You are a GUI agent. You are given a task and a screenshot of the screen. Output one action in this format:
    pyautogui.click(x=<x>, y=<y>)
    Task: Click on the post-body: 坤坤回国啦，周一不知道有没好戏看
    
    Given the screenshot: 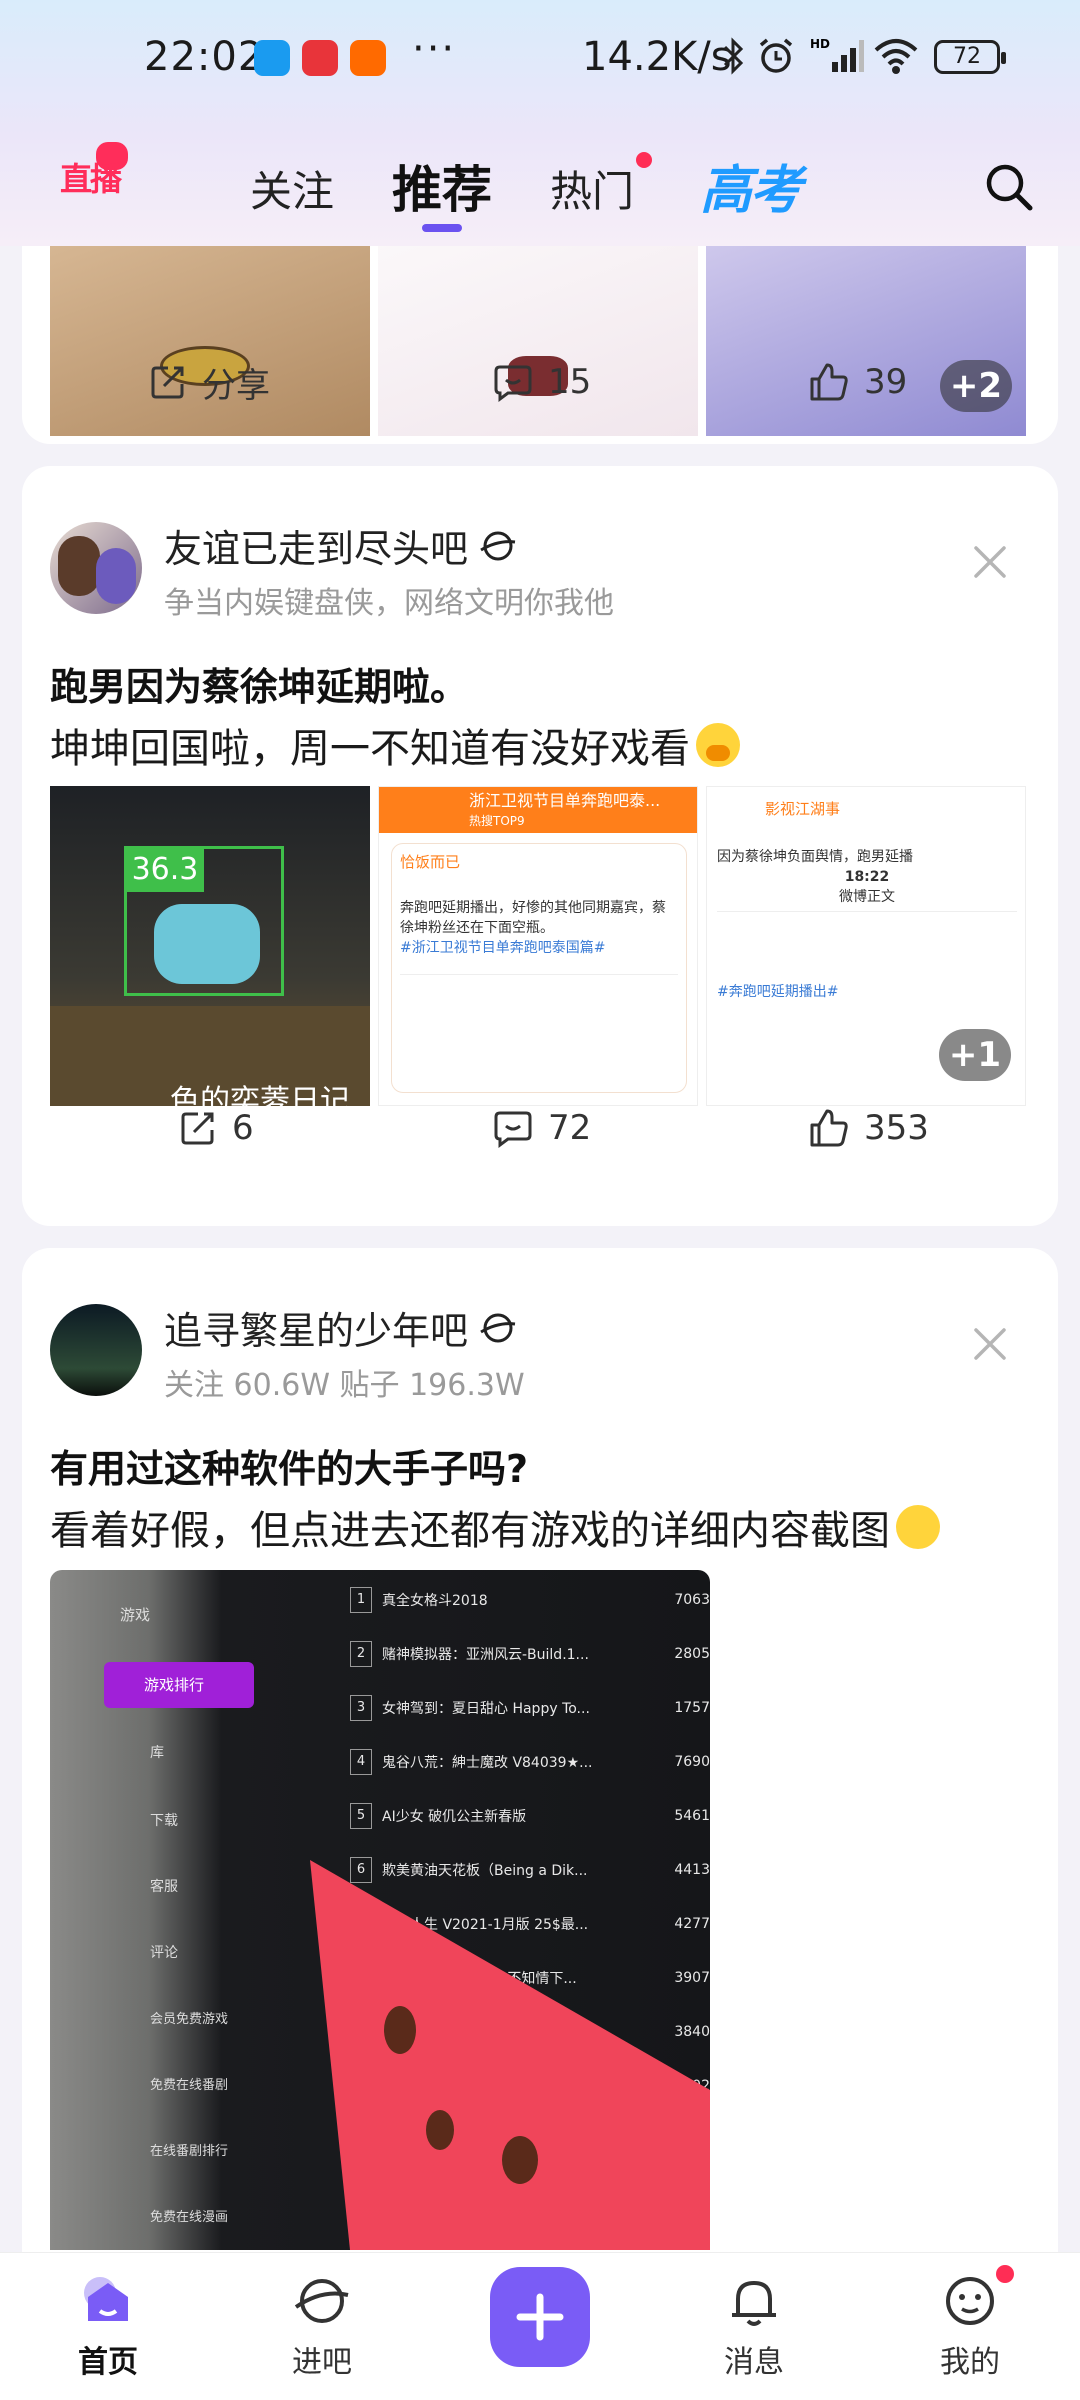 What is the action you would take?
    pyautogui.click(x=395, y=745)
    